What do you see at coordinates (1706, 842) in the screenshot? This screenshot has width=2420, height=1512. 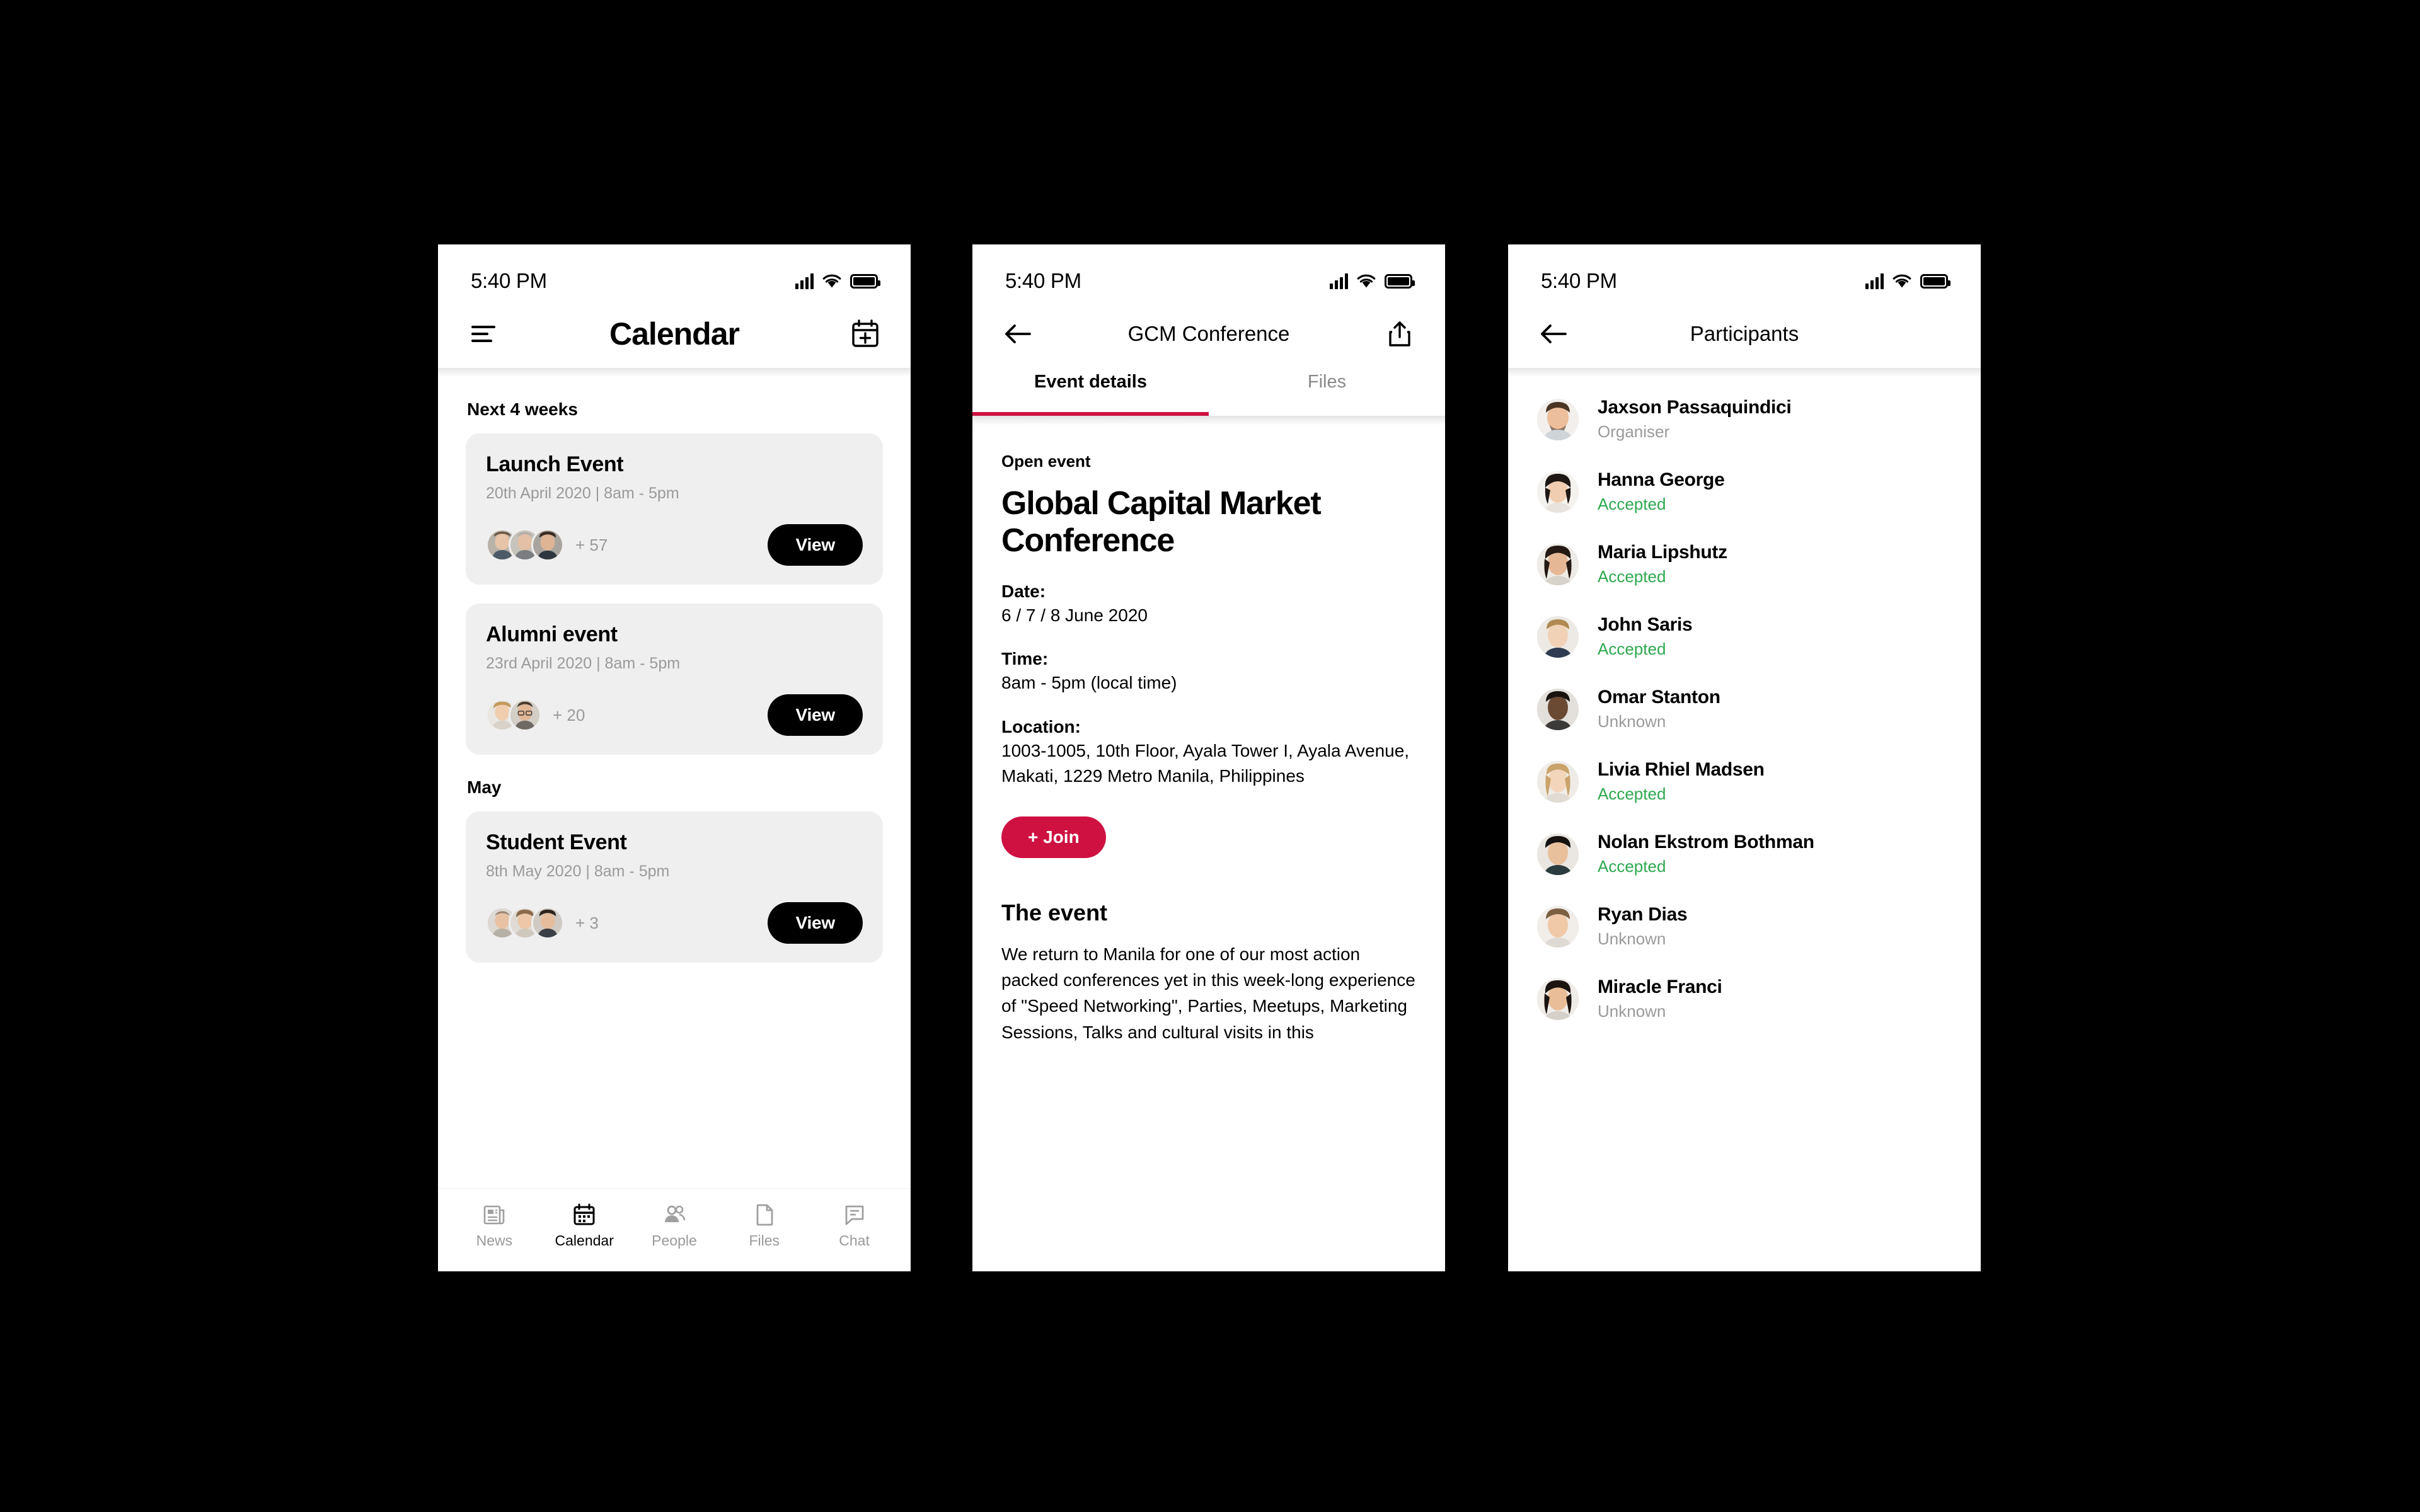 I see `participant-name: Nolan Ekstrom Bothman` at bounding box center [1706, 842].